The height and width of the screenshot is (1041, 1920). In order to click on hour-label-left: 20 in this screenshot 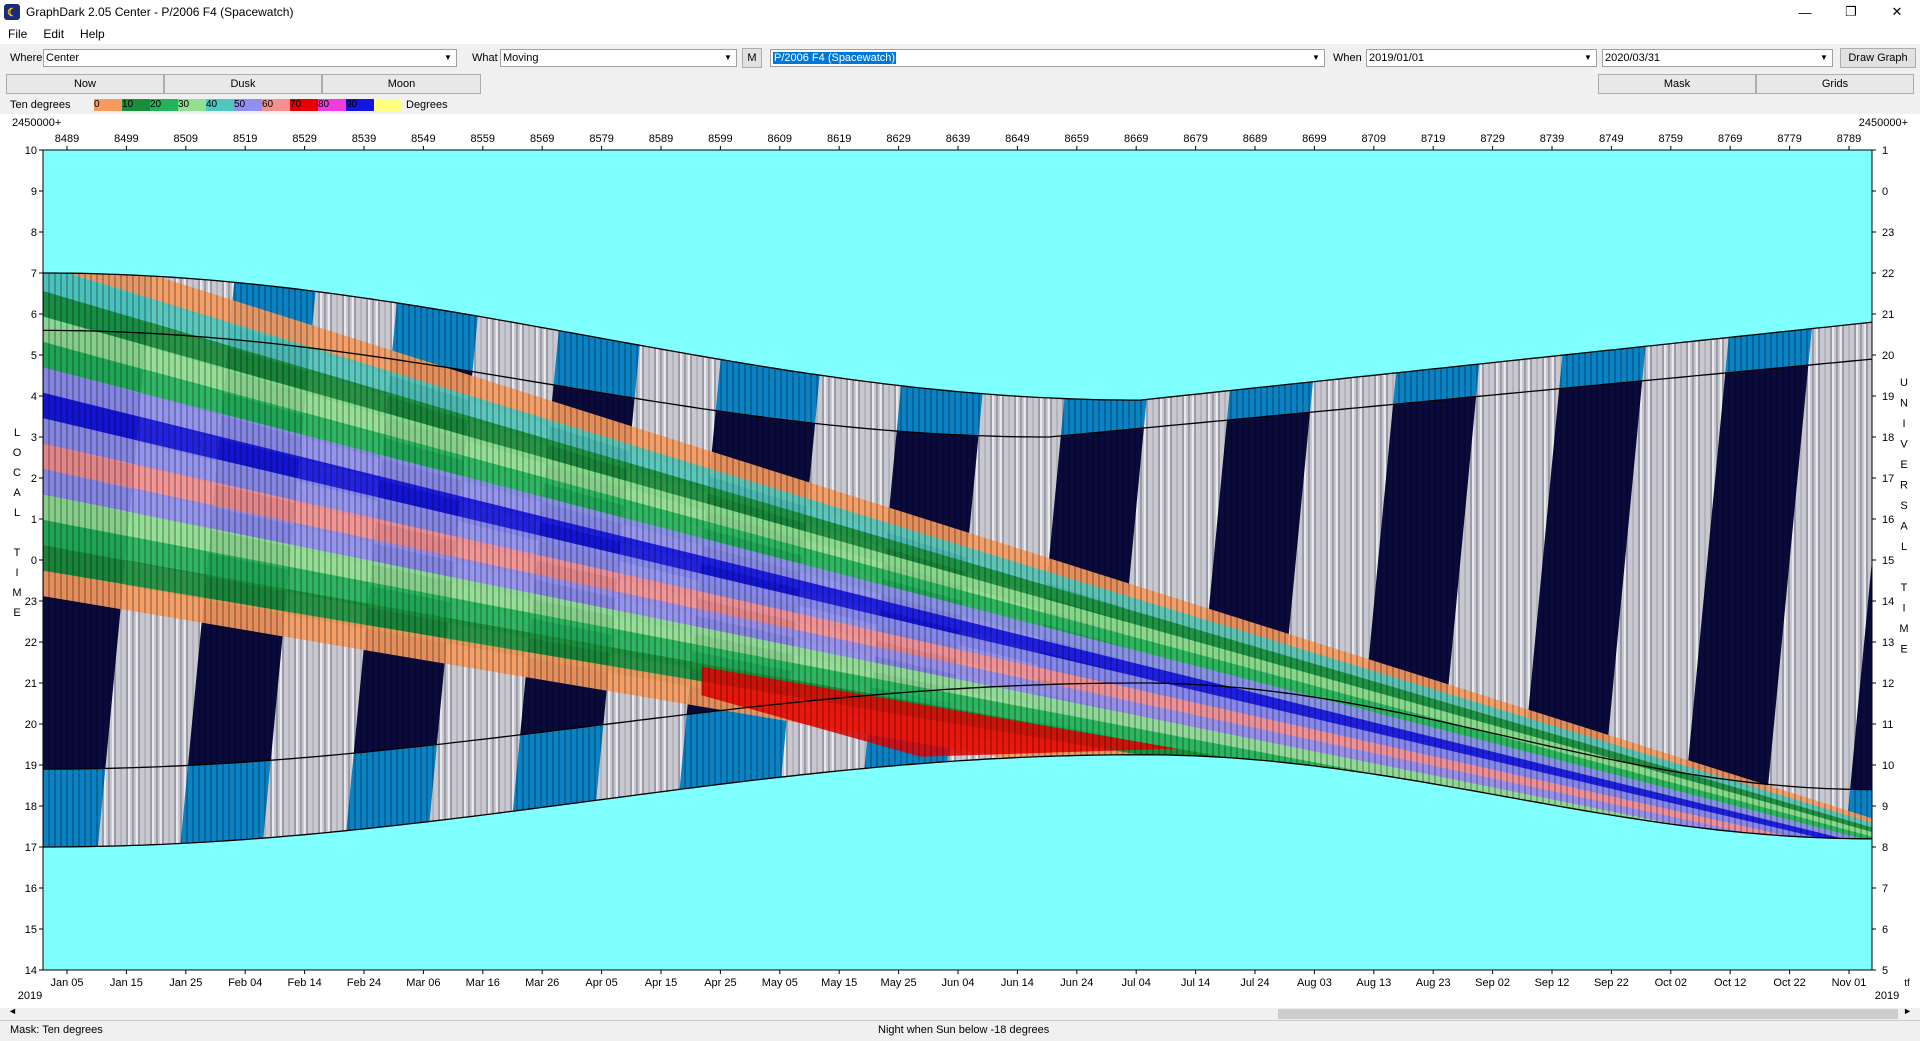, I will do `click(31, 725)`.